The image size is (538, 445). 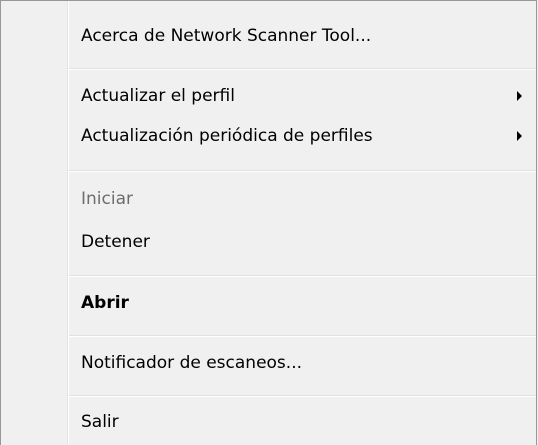 I want to click on menu-item-label: Salir, so click(x=100, y=422).